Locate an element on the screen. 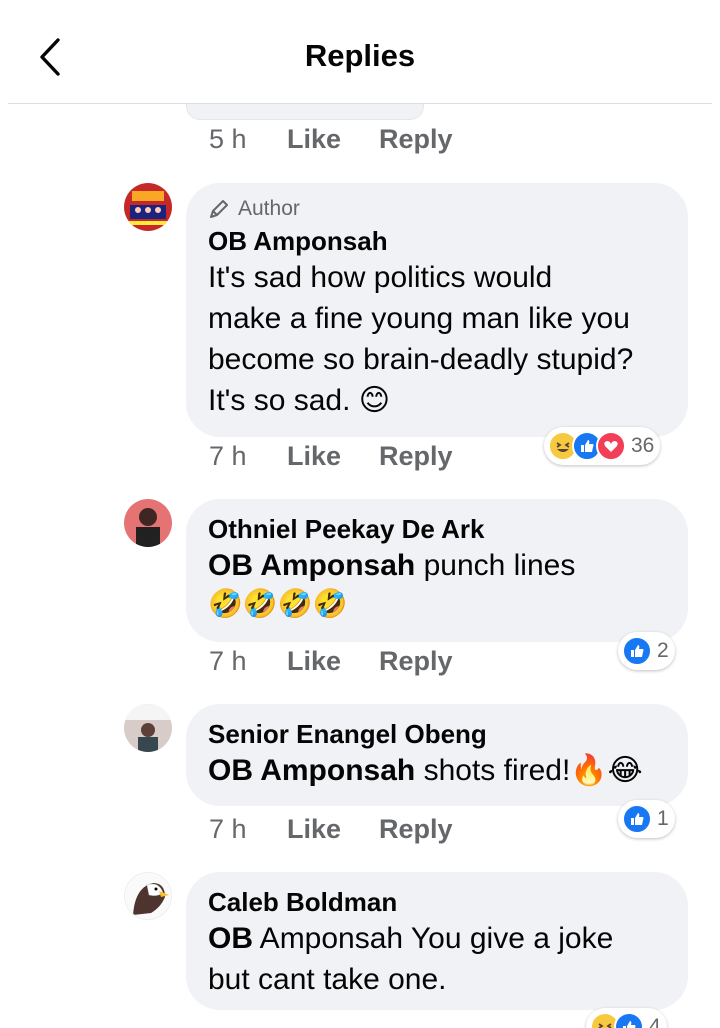 The width and height of the screenshot is (720, 1028). comment-line: make a fine young man like you is located at coordinates (419, 318).